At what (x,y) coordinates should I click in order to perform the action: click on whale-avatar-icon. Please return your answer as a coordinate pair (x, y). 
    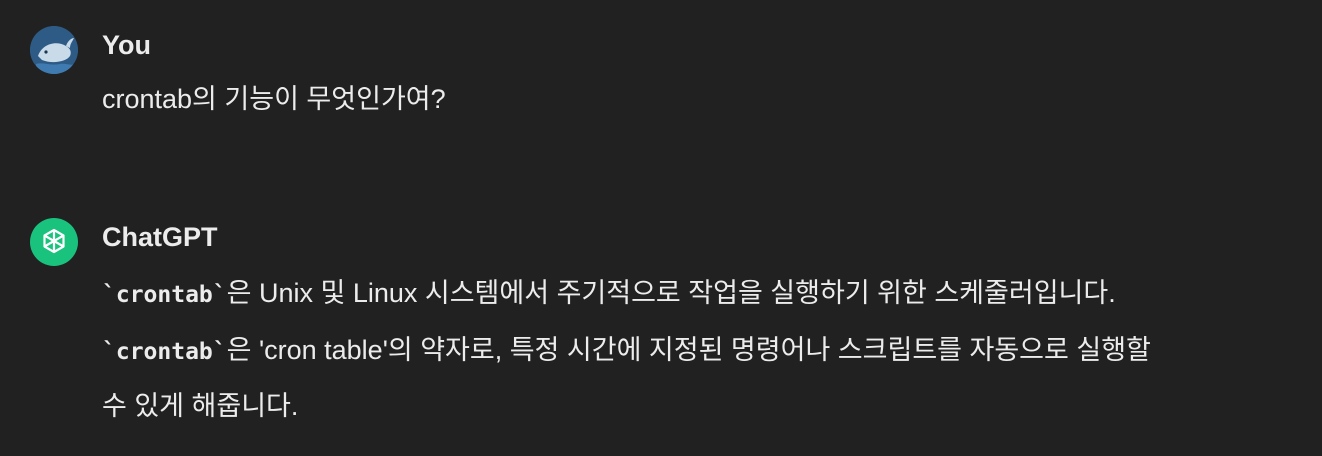
    Looking at the image, I should click on (54, 50).